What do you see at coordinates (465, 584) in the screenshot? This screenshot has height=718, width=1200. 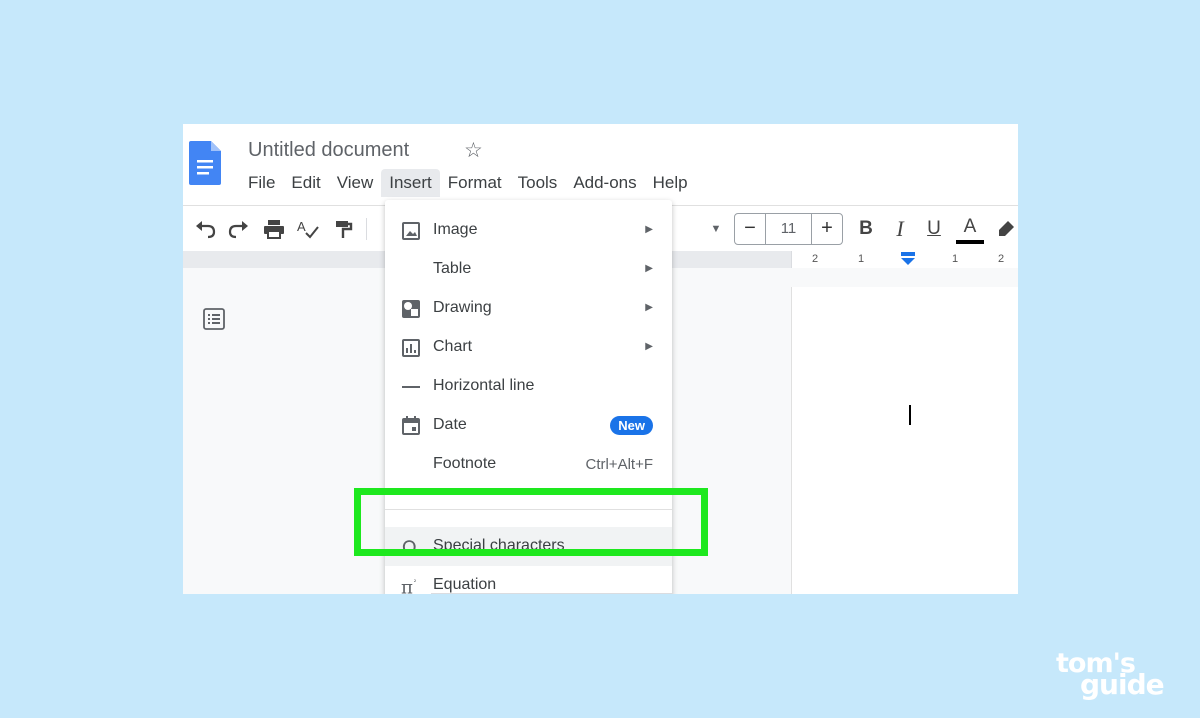 I see `menu-item-label: Equation` at bounding box center [465, 584].